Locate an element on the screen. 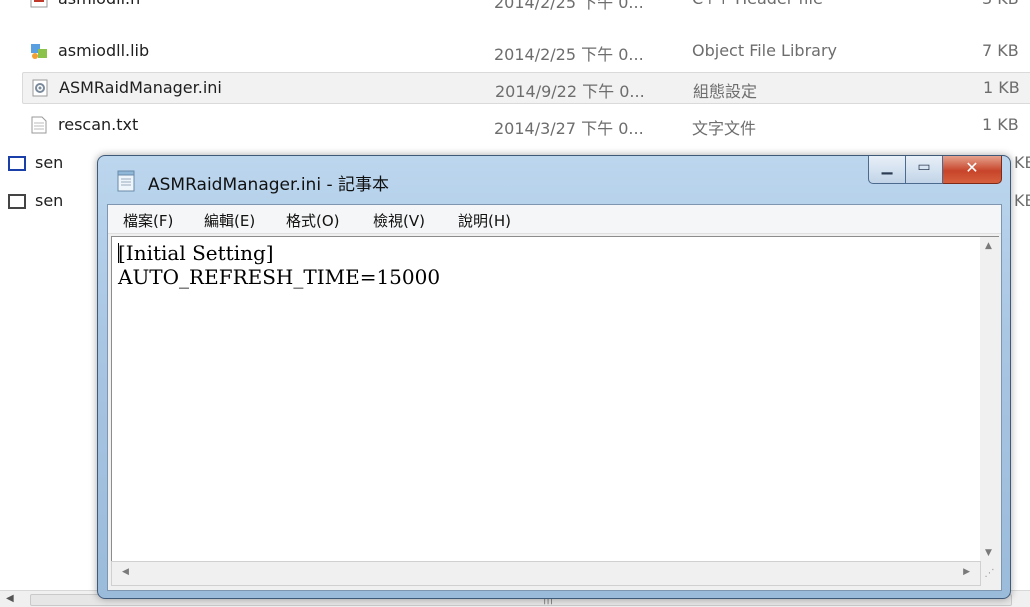  scroll-up-arrow-icon: ▲ is located at coordinates (988, 246).